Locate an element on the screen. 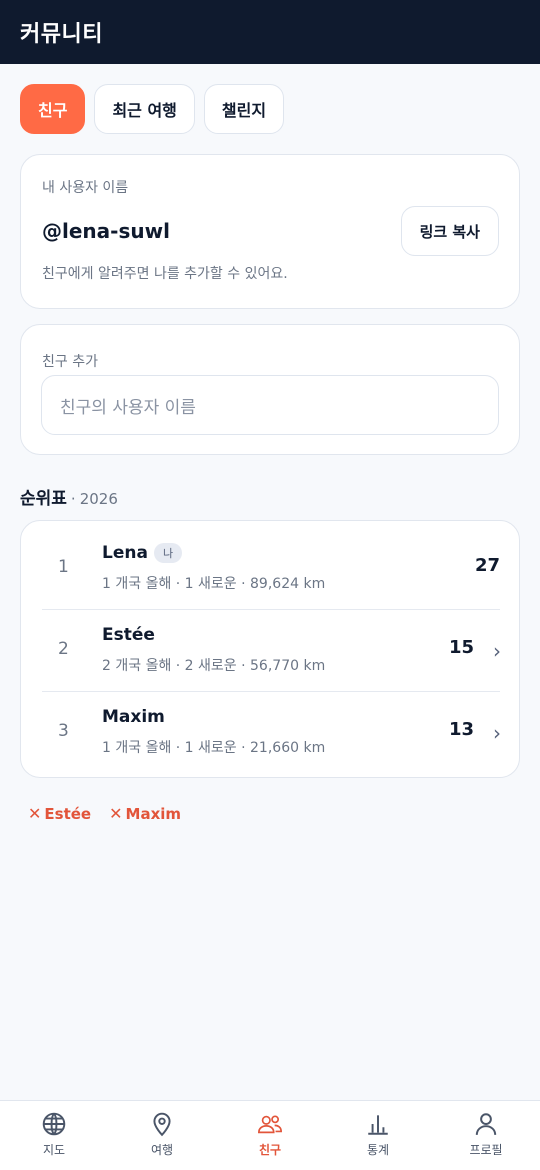 The height and width of the screenshot is (1170, 540). player-name-text: Lena is located at coordinates (125, 553).